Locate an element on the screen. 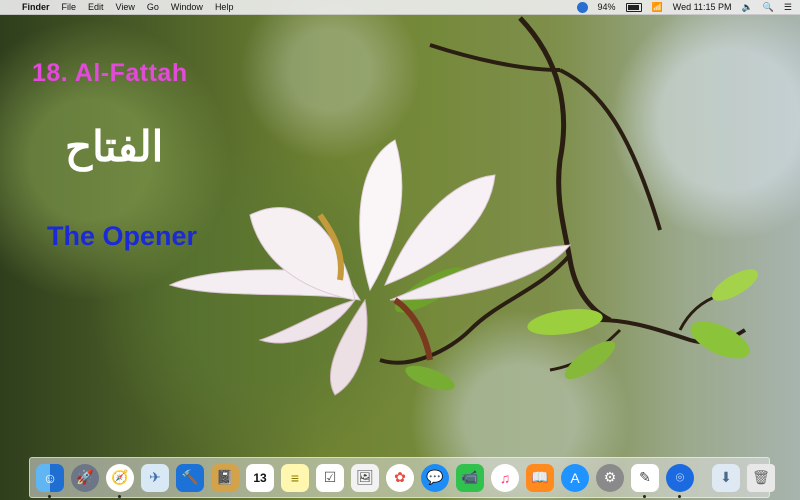 This screenshot has height=500, width=800. photo-viewer-icon: 🖼 is located at coordinates (365, 477).